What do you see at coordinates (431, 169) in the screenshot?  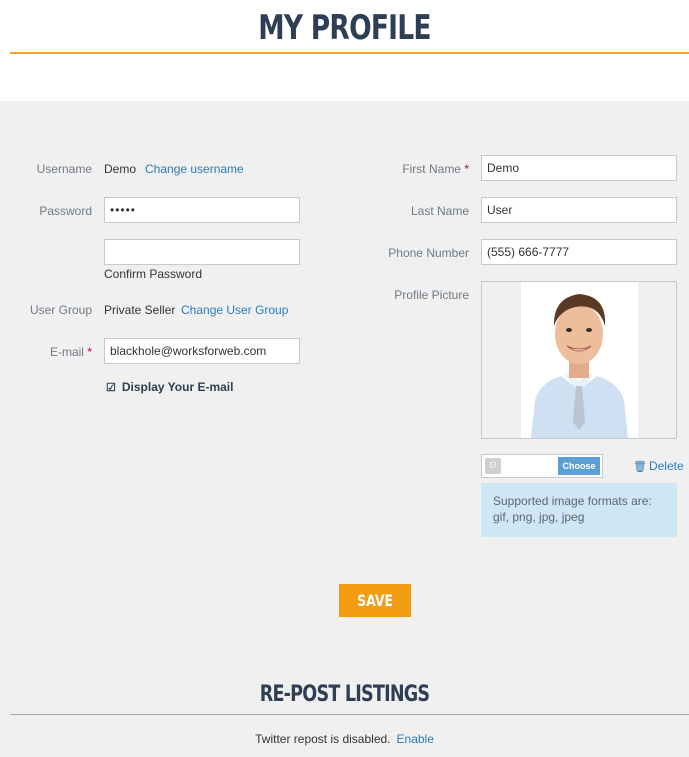 I see `first-name-label-text: First Name` at bounding box center [431, 169].